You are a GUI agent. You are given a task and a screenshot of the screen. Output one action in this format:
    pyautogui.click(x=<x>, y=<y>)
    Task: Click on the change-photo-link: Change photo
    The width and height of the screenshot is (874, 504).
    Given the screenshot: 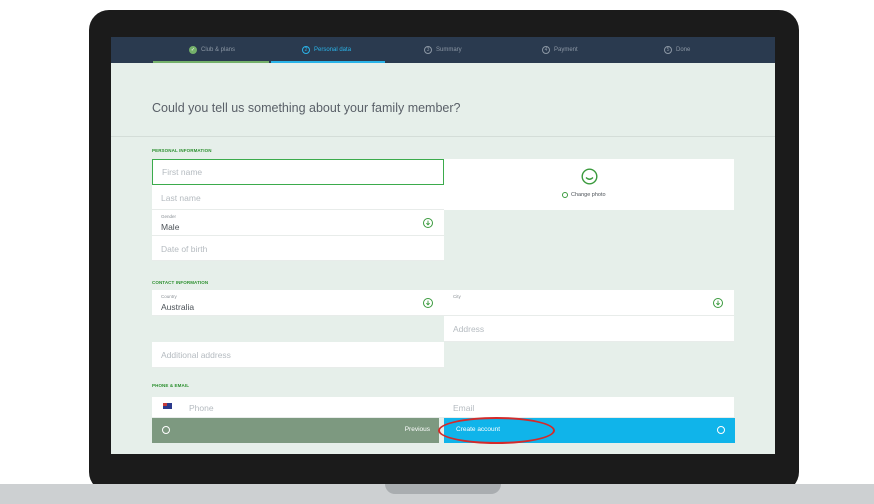 What is the action you would take?
    pyautogui.click(x=584, y=195)
    